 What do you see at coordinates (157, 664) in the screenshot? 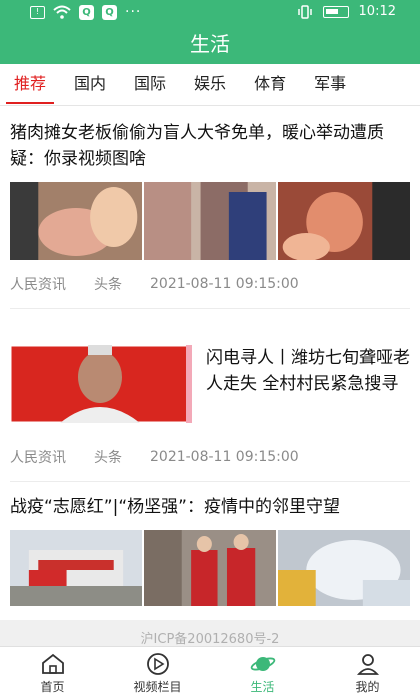
I see `play-icon` at bounding box center [157, 664].